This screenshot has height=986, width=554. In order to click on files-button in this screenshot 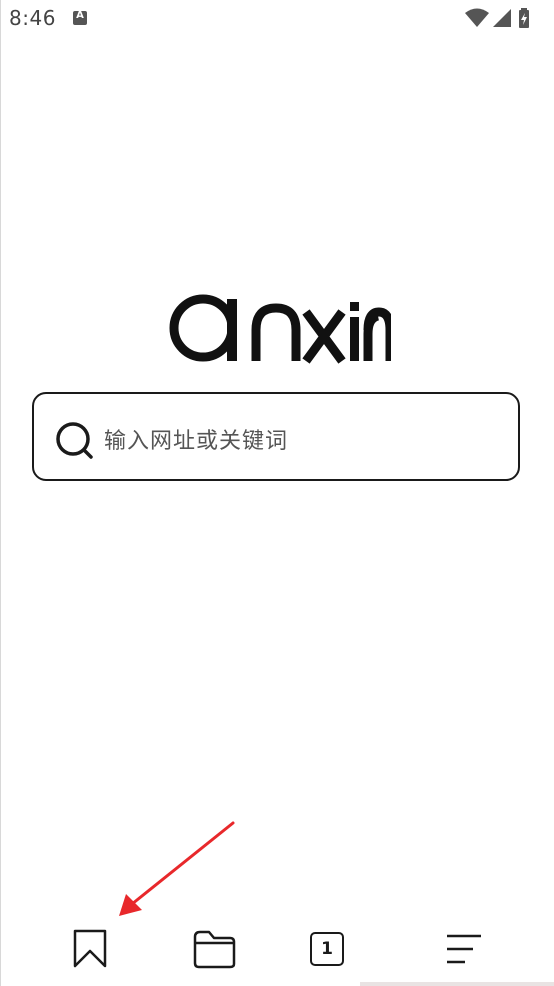, I will do `click(214, 949)`.